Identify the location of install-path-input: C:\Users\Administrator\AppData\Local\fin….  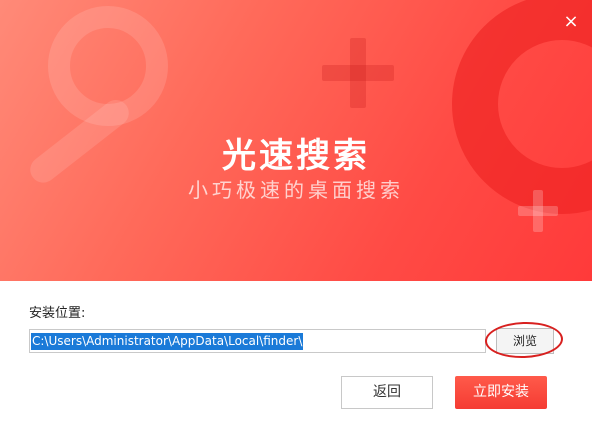
(257, 341).